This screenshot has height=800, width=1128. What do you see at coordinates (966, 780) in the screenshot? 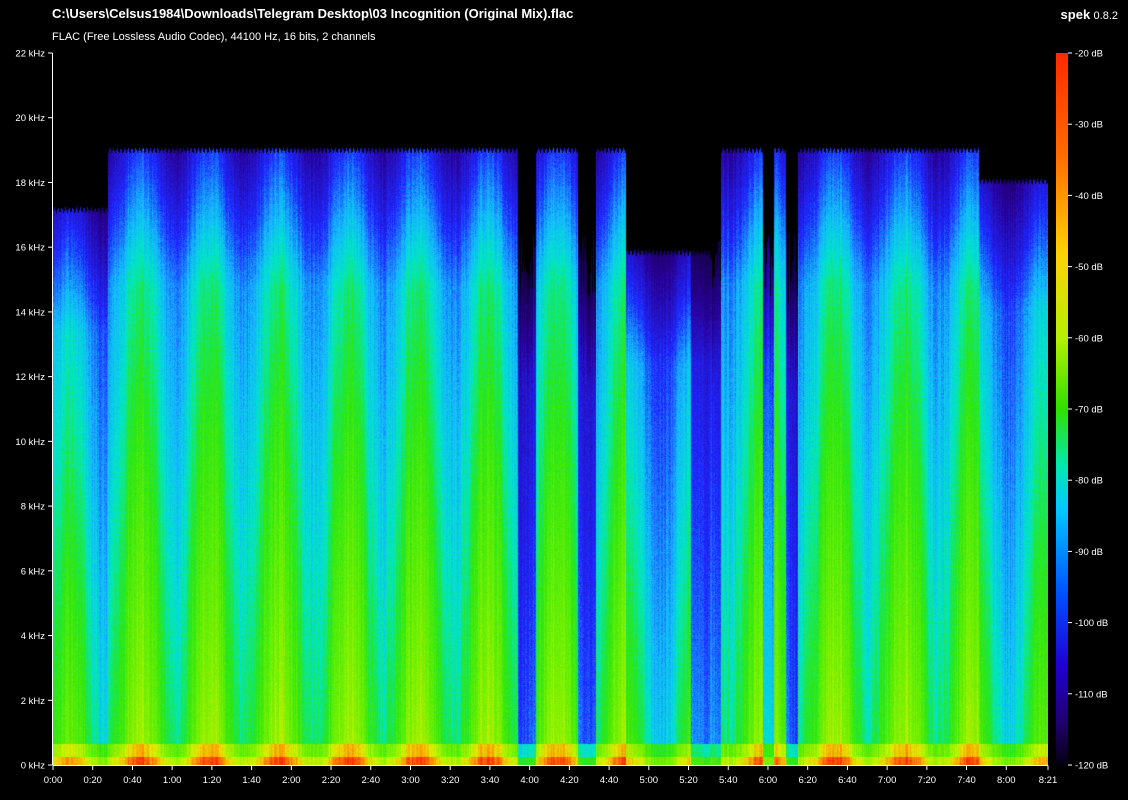
I see `time-tick-label: 7:40` at bounding box center [966, 780].